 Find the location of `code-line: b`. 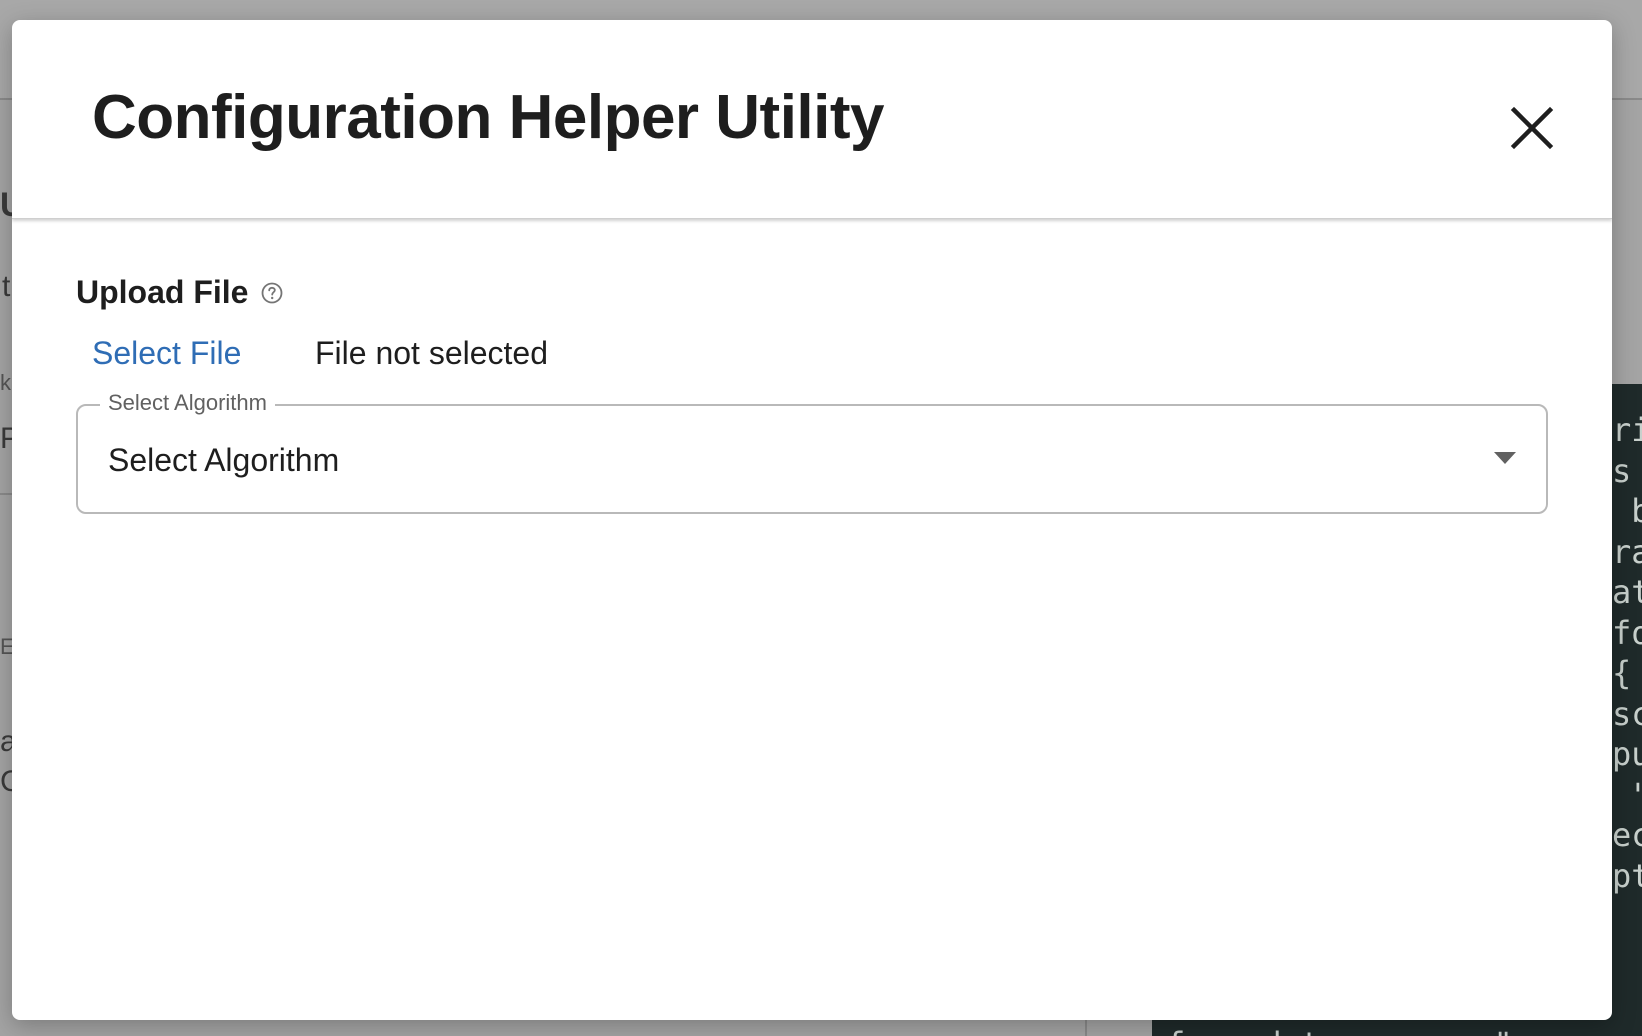

code-line: b is located at coordinates (1636, 511).